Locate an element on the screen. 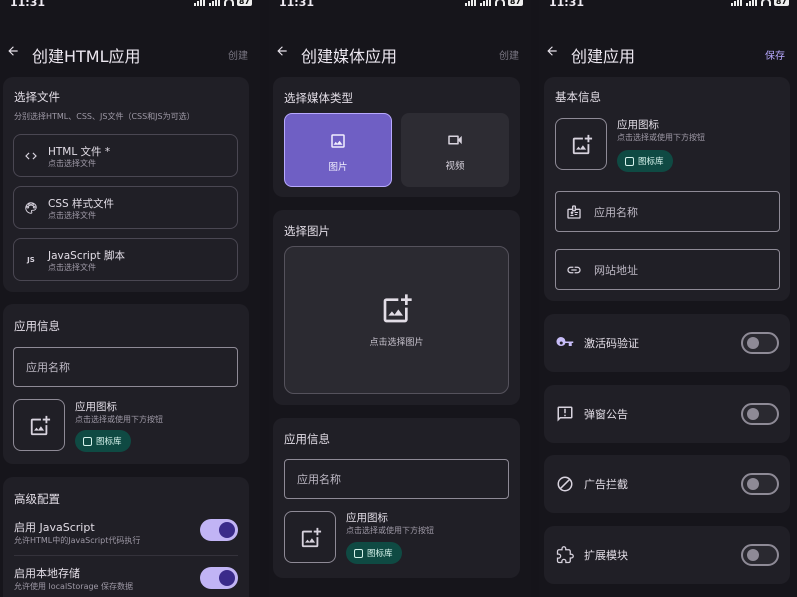  css-file-picker: CSS 样式文件 点击选择文件 is located at coordinates (125, 207).